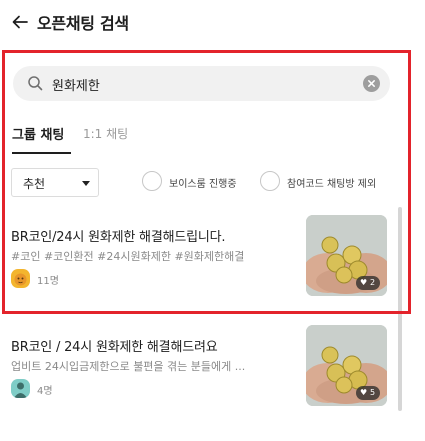 This screenshot has height=441, width=425. I want to click on tab-group-chat: 그룹 채팅, so click(41, 139).